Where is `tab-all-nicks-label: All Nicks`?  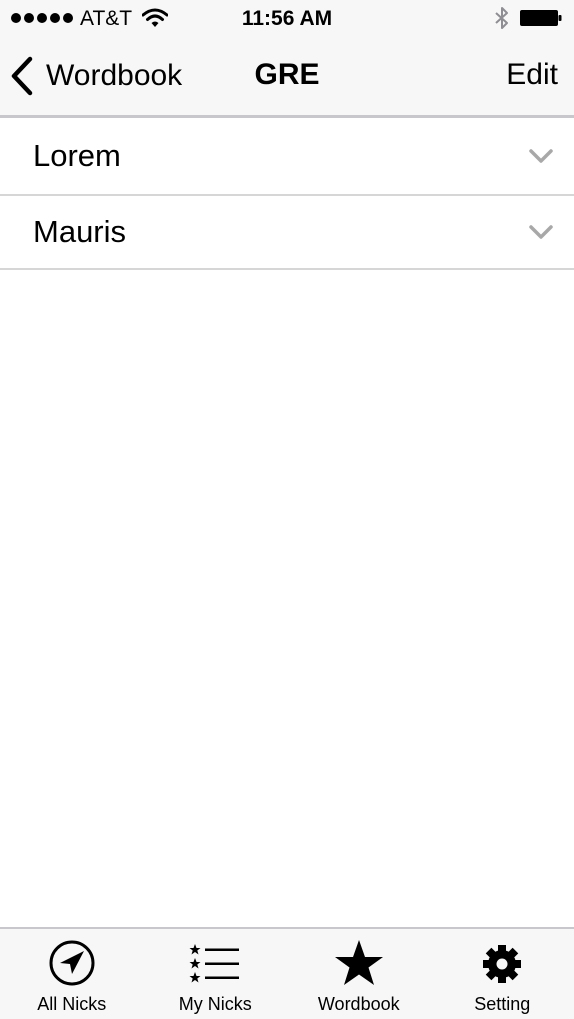 tab-all-nicks-label: All Nicks is located at coordinates (72, 1004).